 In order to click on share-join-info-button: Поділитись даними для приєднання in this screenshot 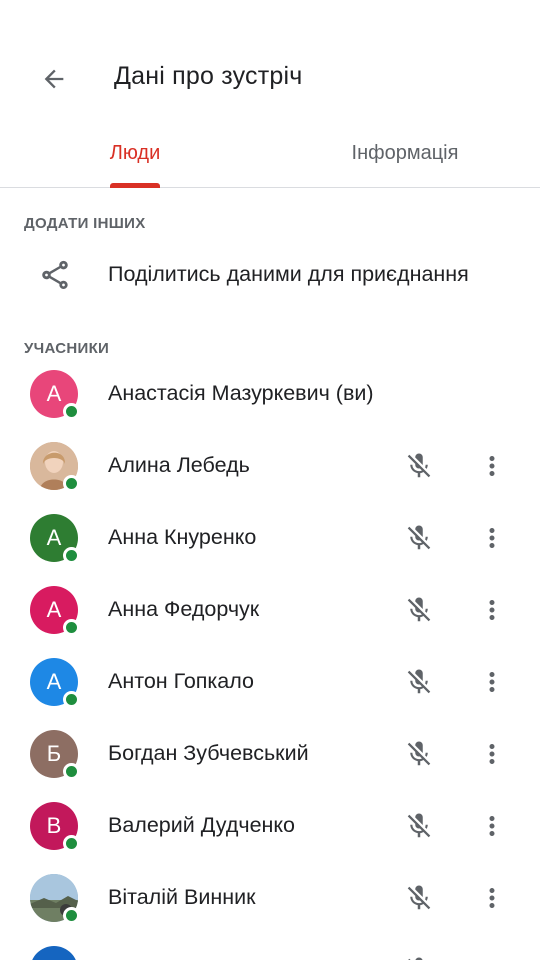, I will do `click(270, 275)`.